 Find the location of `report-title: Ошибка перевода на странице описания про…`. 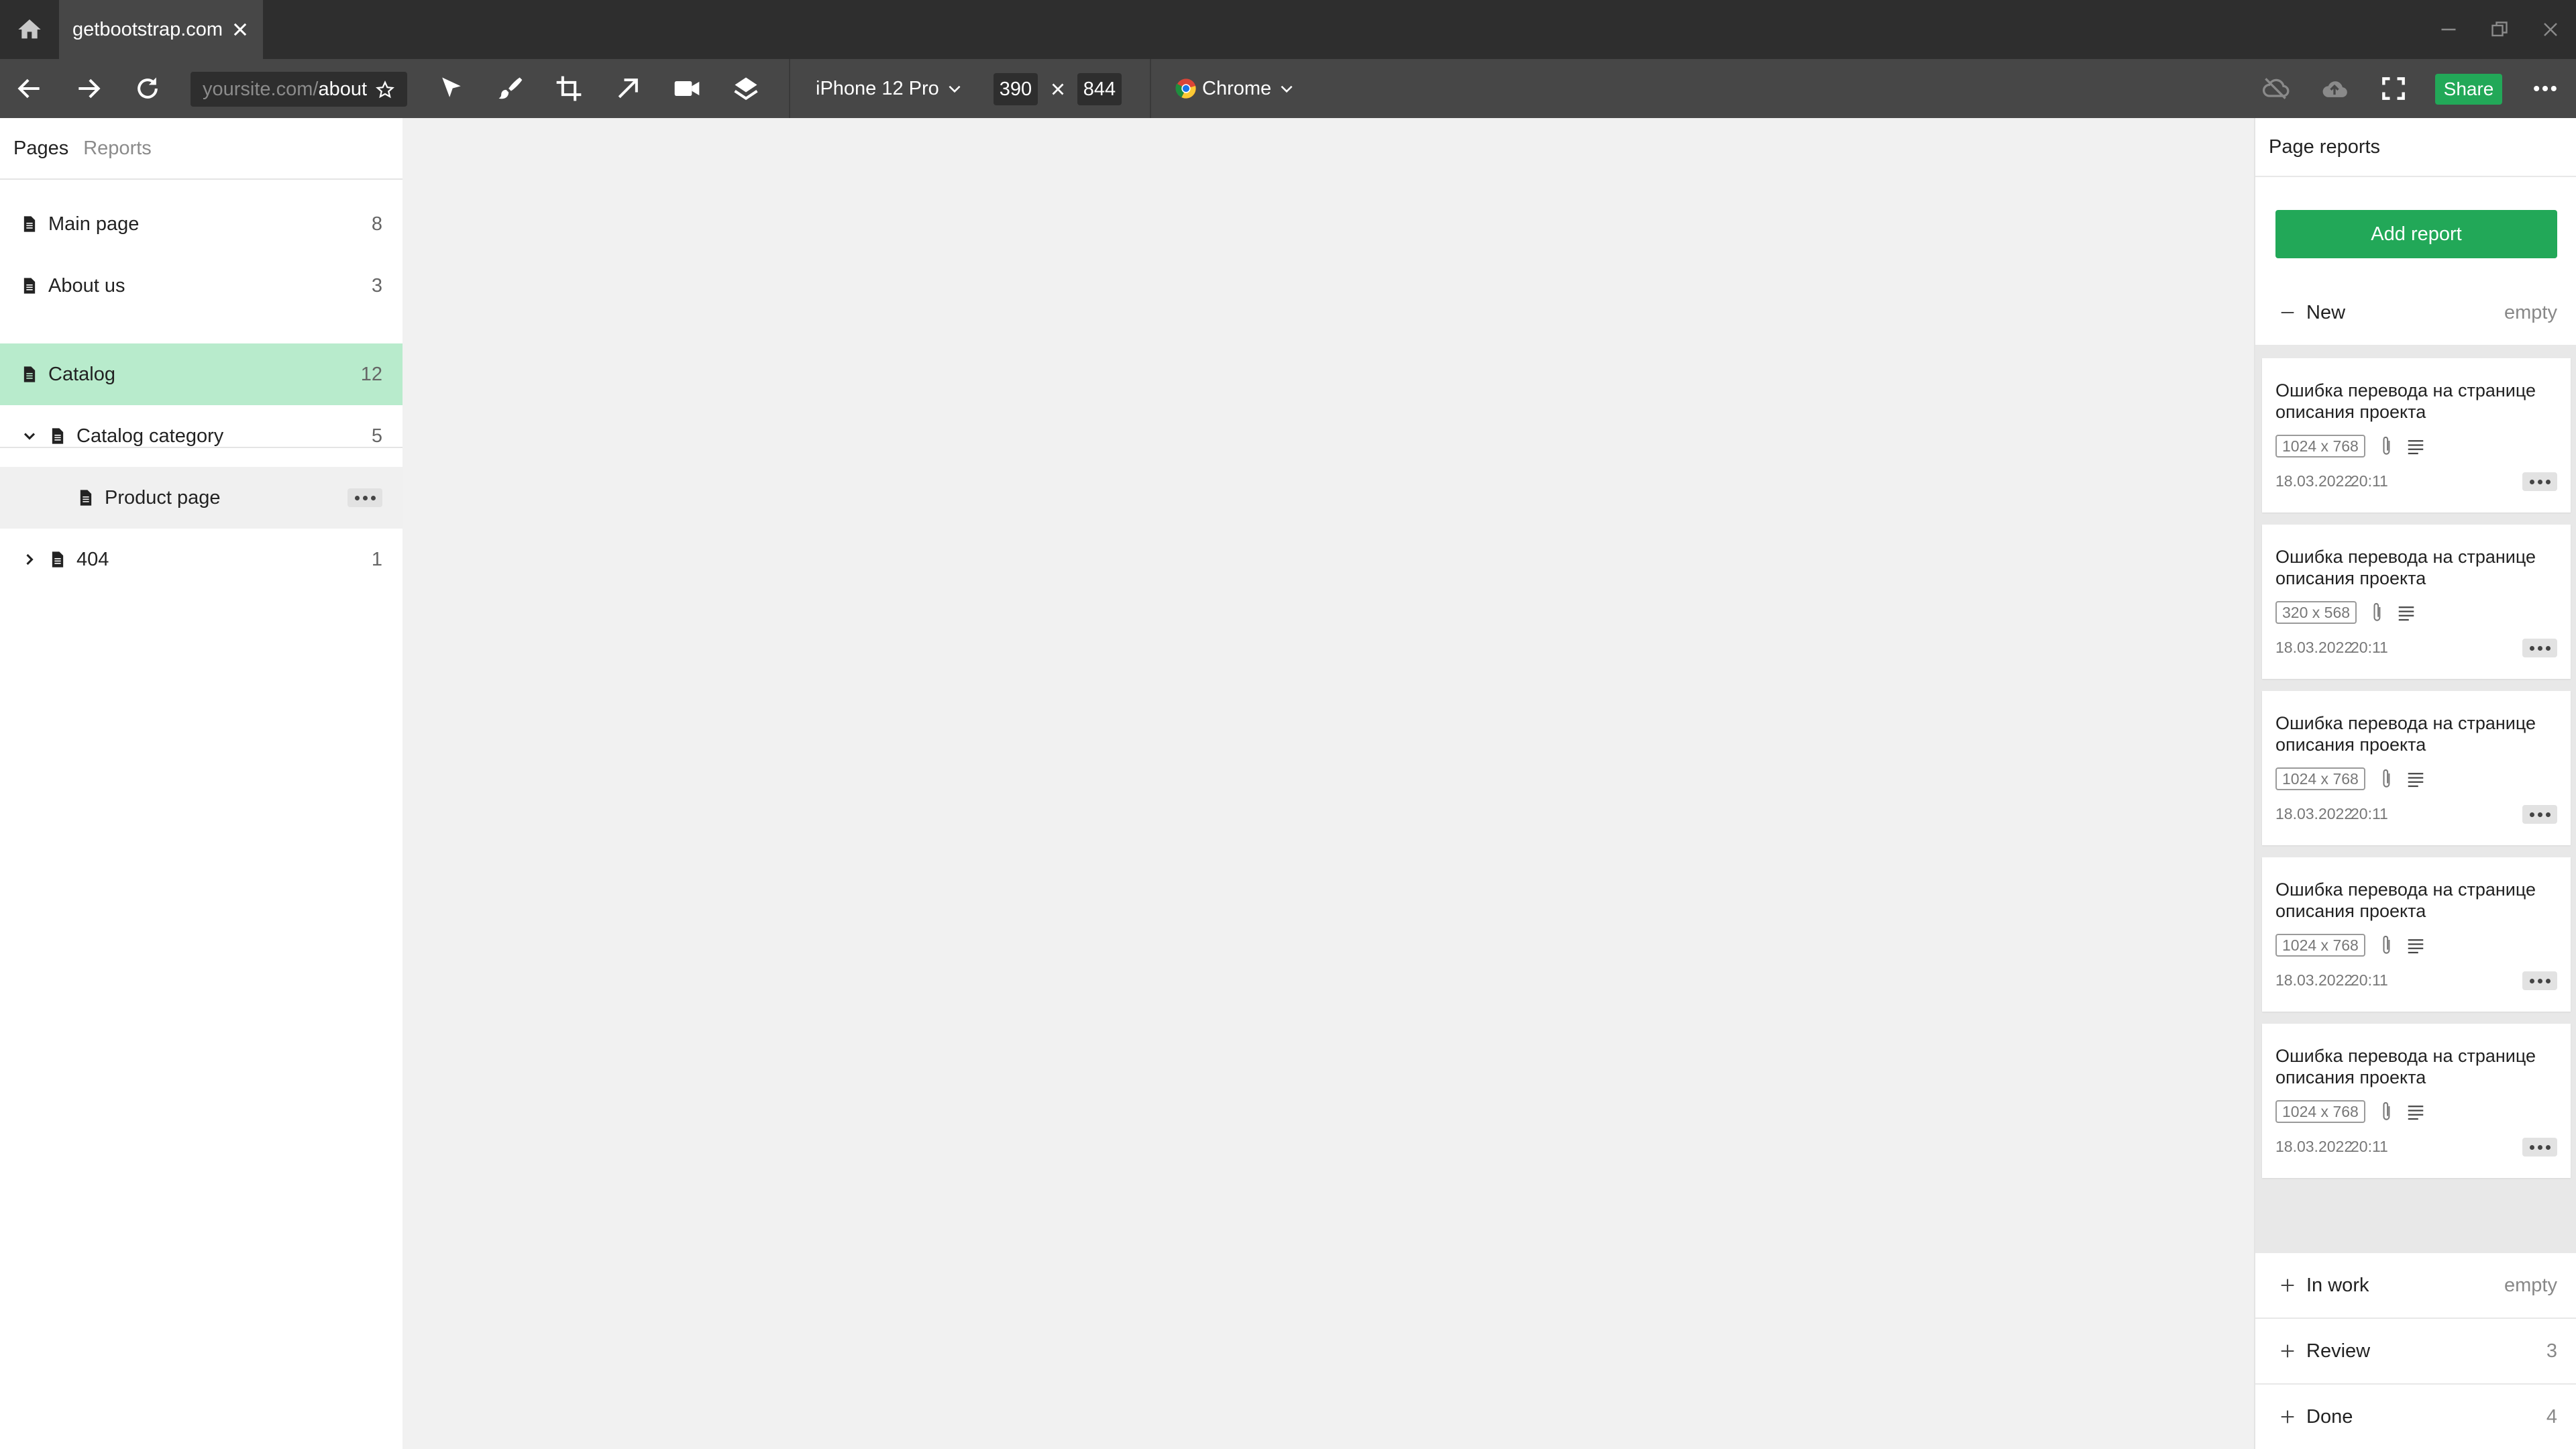

report-title: Ошибка перевода на странице описания про… is located at coordinates (2405, 1066).